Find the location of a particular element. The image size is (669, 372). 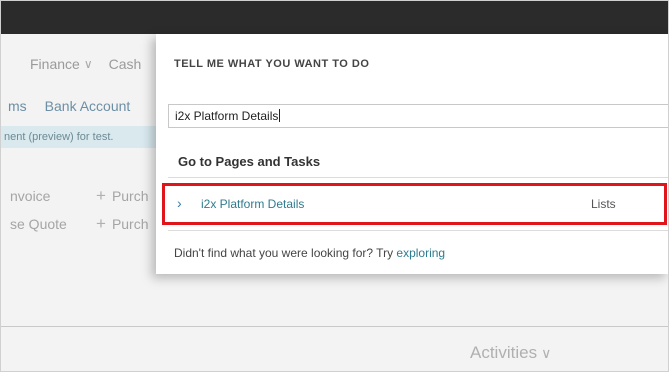

action-new-purchase-order: + Purch is located at coordinates (122, 196).